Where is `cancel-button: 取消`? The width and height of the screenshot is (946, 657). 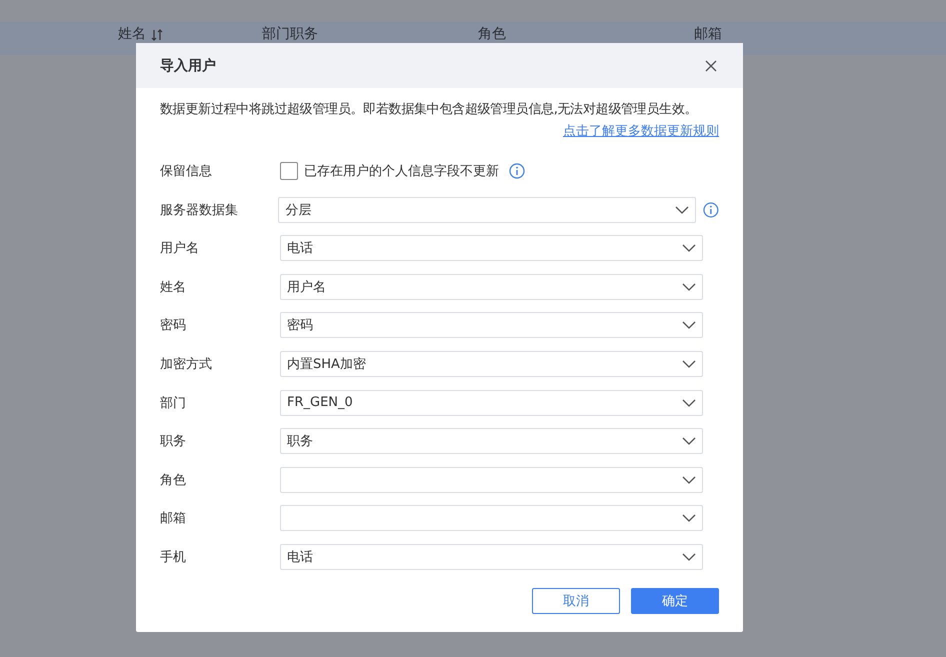
cancel-button: 取消 is located at coordinates (576, 601).